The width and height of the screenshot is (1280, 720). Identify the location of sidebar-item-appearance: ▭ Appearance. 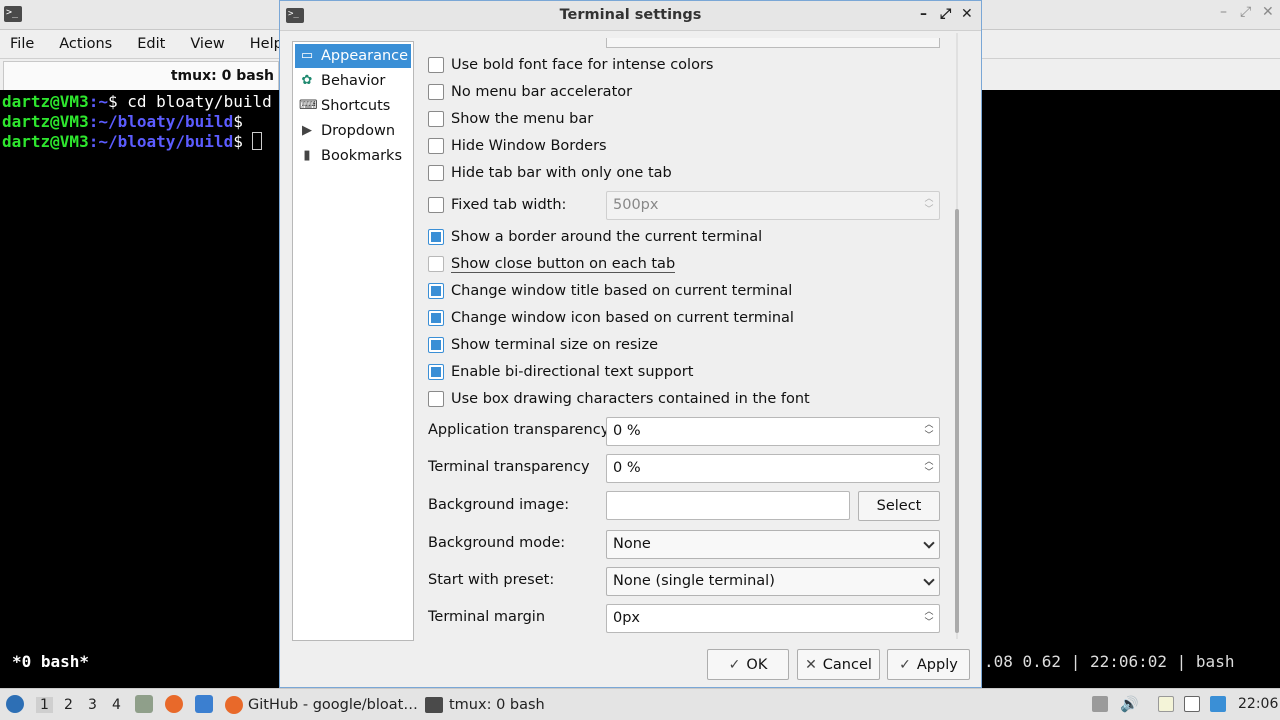
(353, 56).